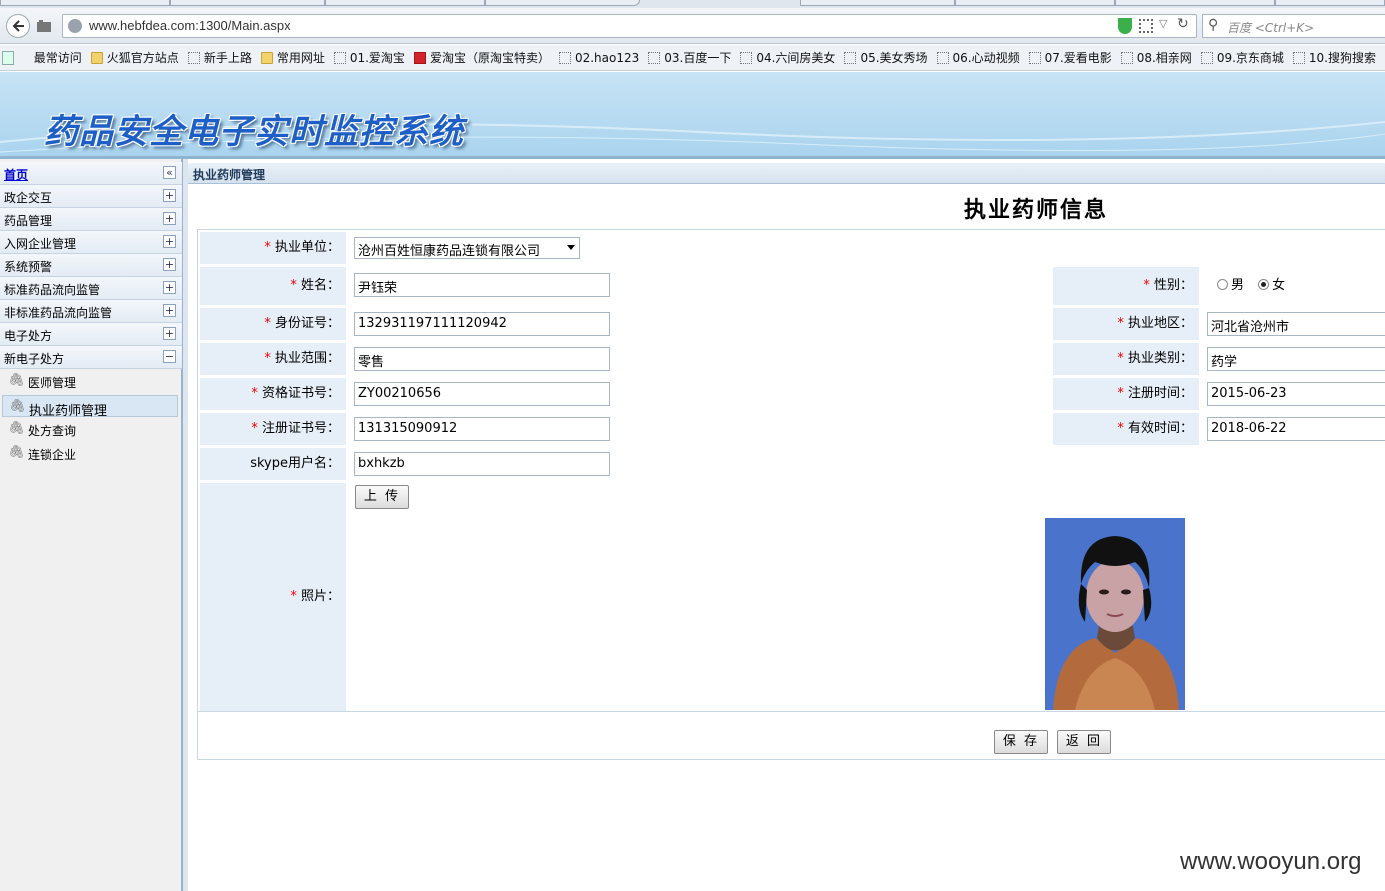 This screenshot has width=1385, height=891. Describe the element at coordinates (598, 58) in the screenshot. I see `bookmark-item: 02.hao123` at that location.